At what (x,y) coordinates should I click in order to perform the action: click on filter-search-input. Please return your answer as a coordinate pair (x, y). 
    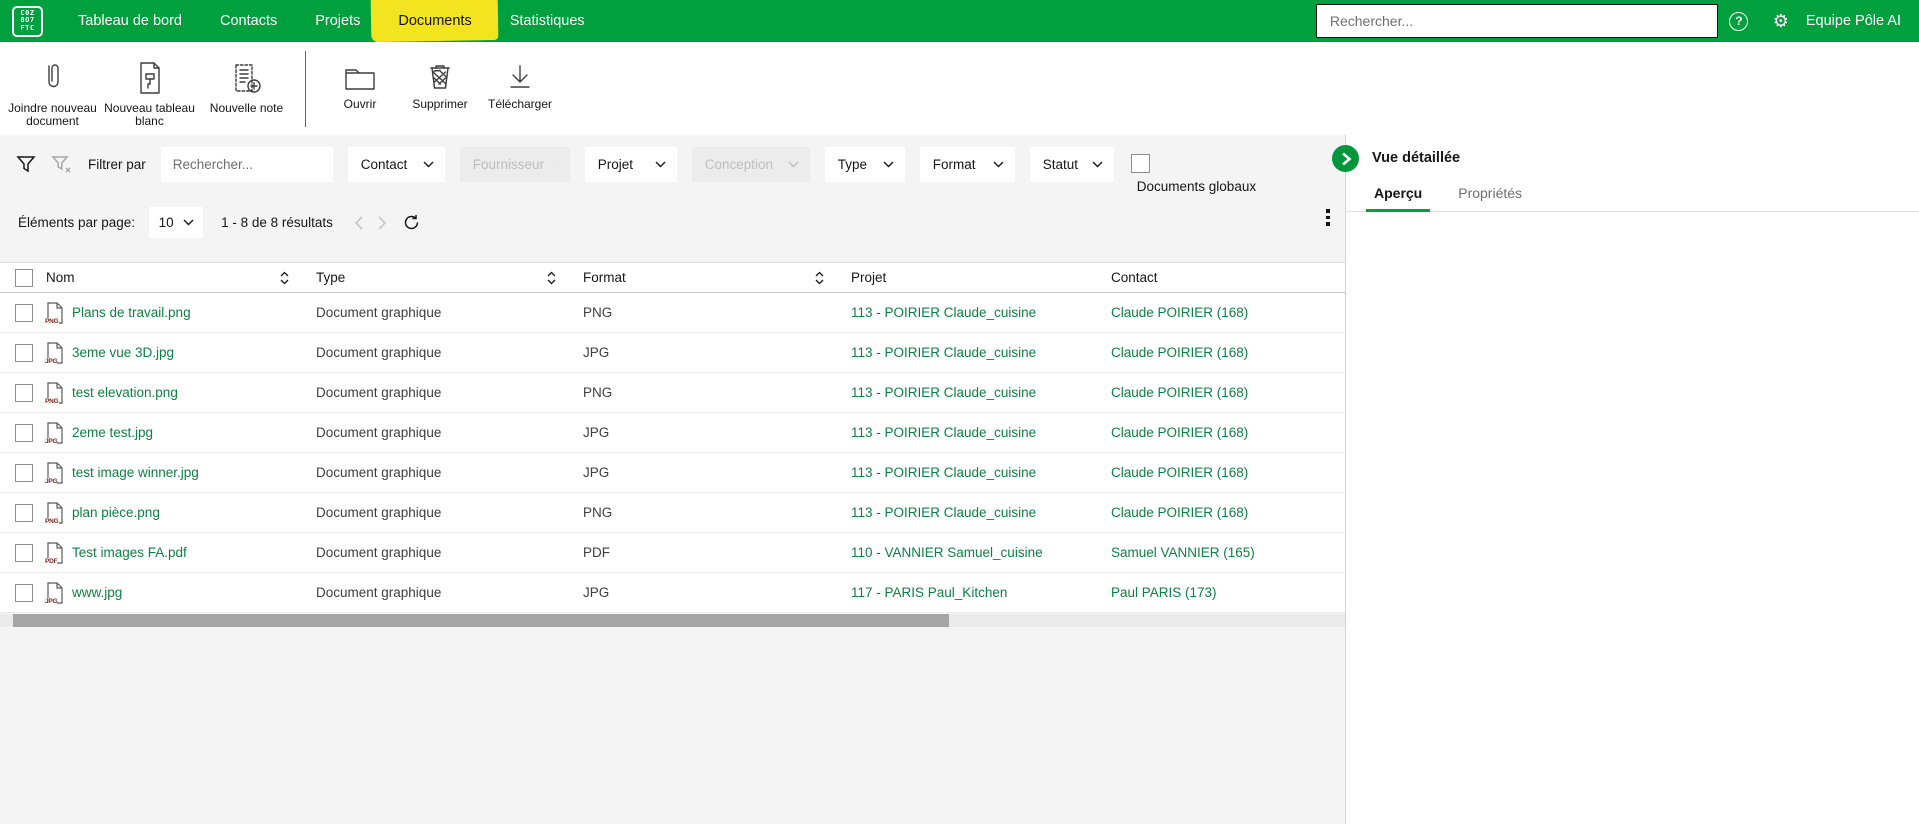
    Looking at the image, I should click on (246, 164).